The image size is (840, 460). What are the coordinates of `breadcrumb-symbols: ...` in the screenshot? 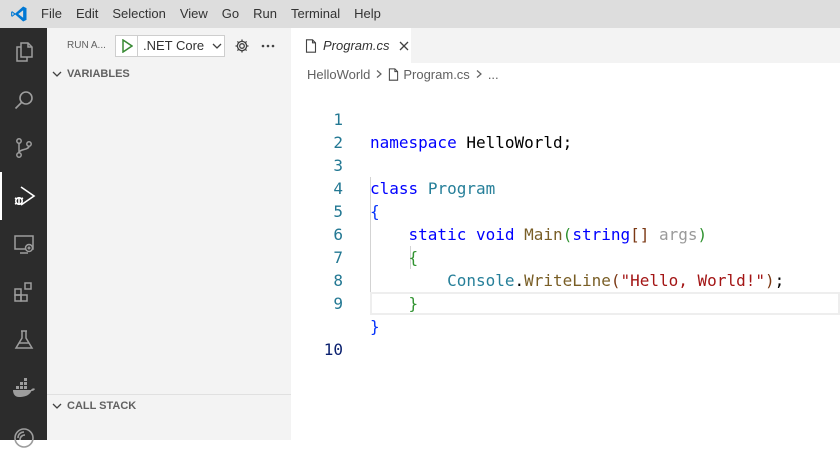 It's located at (493, 74).